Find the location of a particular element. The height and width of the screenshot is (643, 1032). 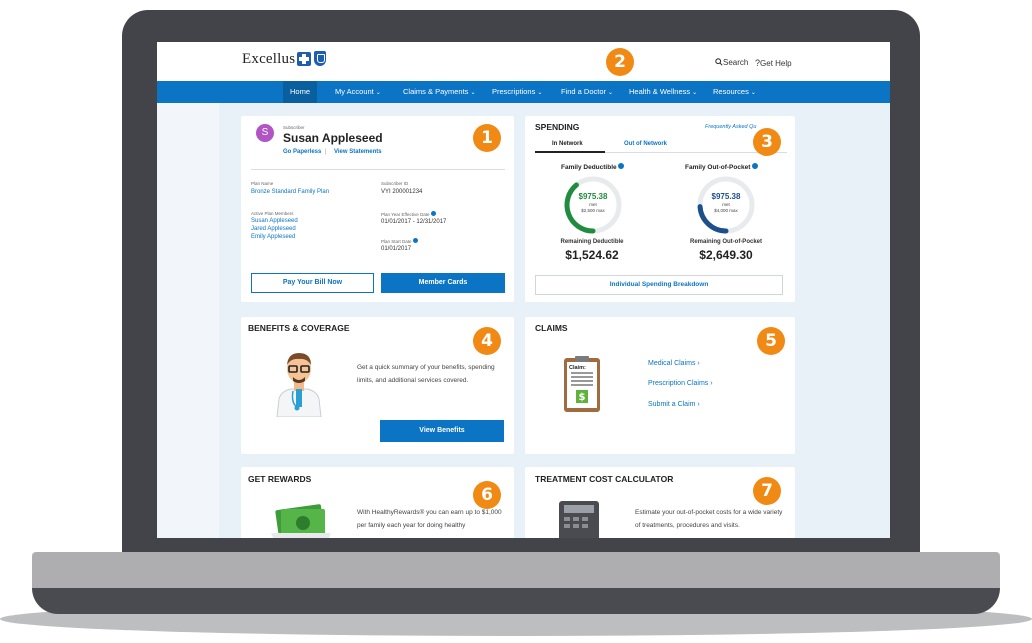

plan-name: Bronze Standard Family Plan is located at coordinates (290, 192).